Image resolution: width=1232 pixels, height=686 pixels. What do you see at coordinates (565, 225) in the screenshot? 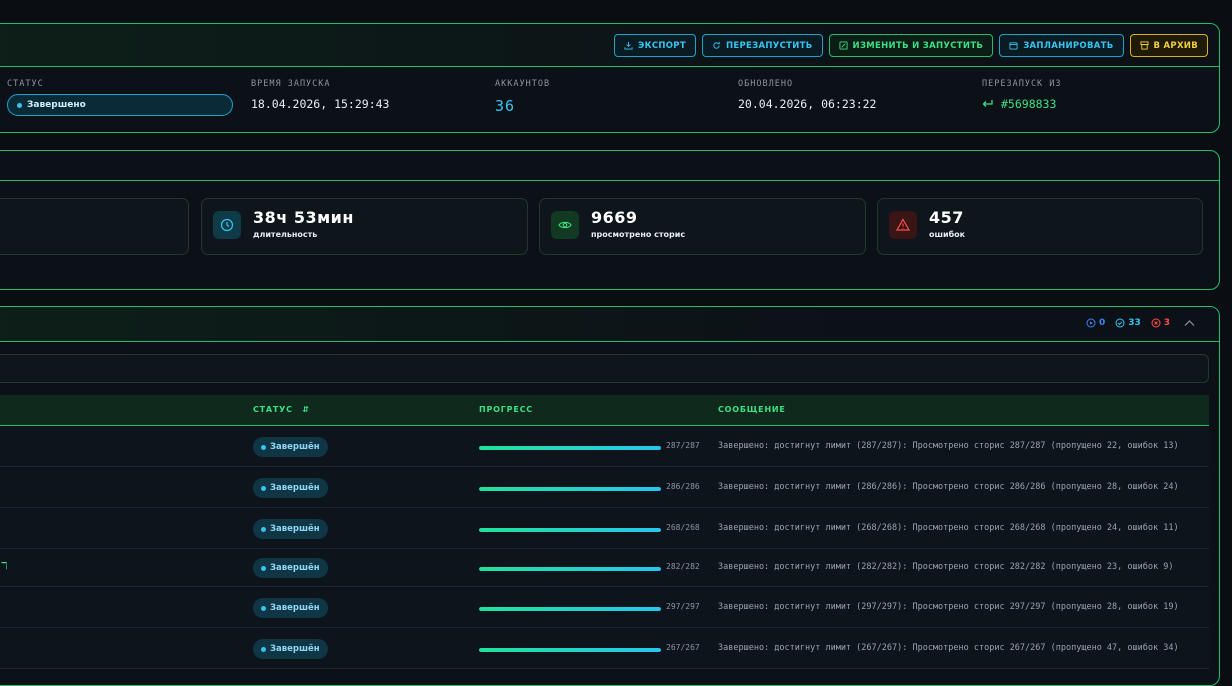
I see `eye-icon` at bounding box center [565, 225].